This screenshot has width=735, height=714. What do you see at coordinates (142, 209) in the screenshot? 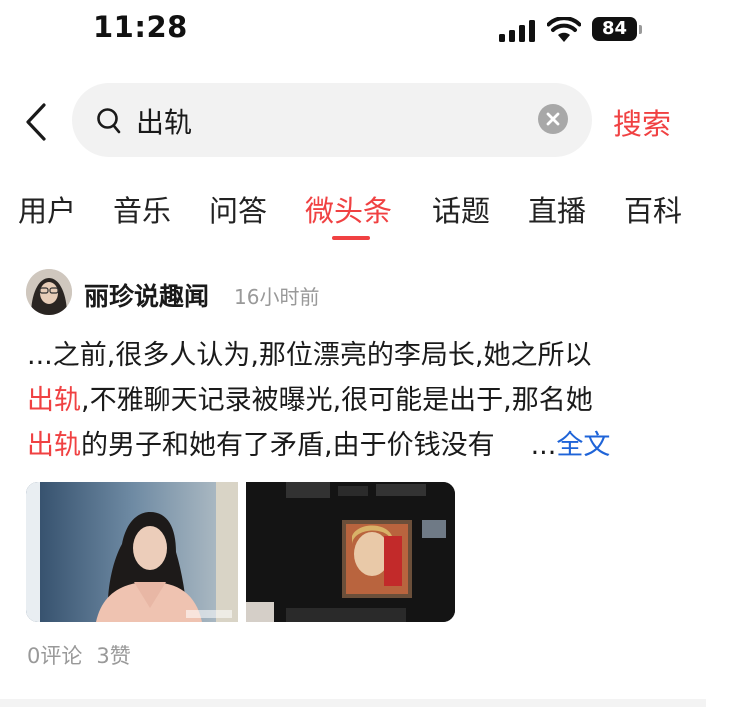
I see `tab-music: 音乐` at bounding box center [142, 209].